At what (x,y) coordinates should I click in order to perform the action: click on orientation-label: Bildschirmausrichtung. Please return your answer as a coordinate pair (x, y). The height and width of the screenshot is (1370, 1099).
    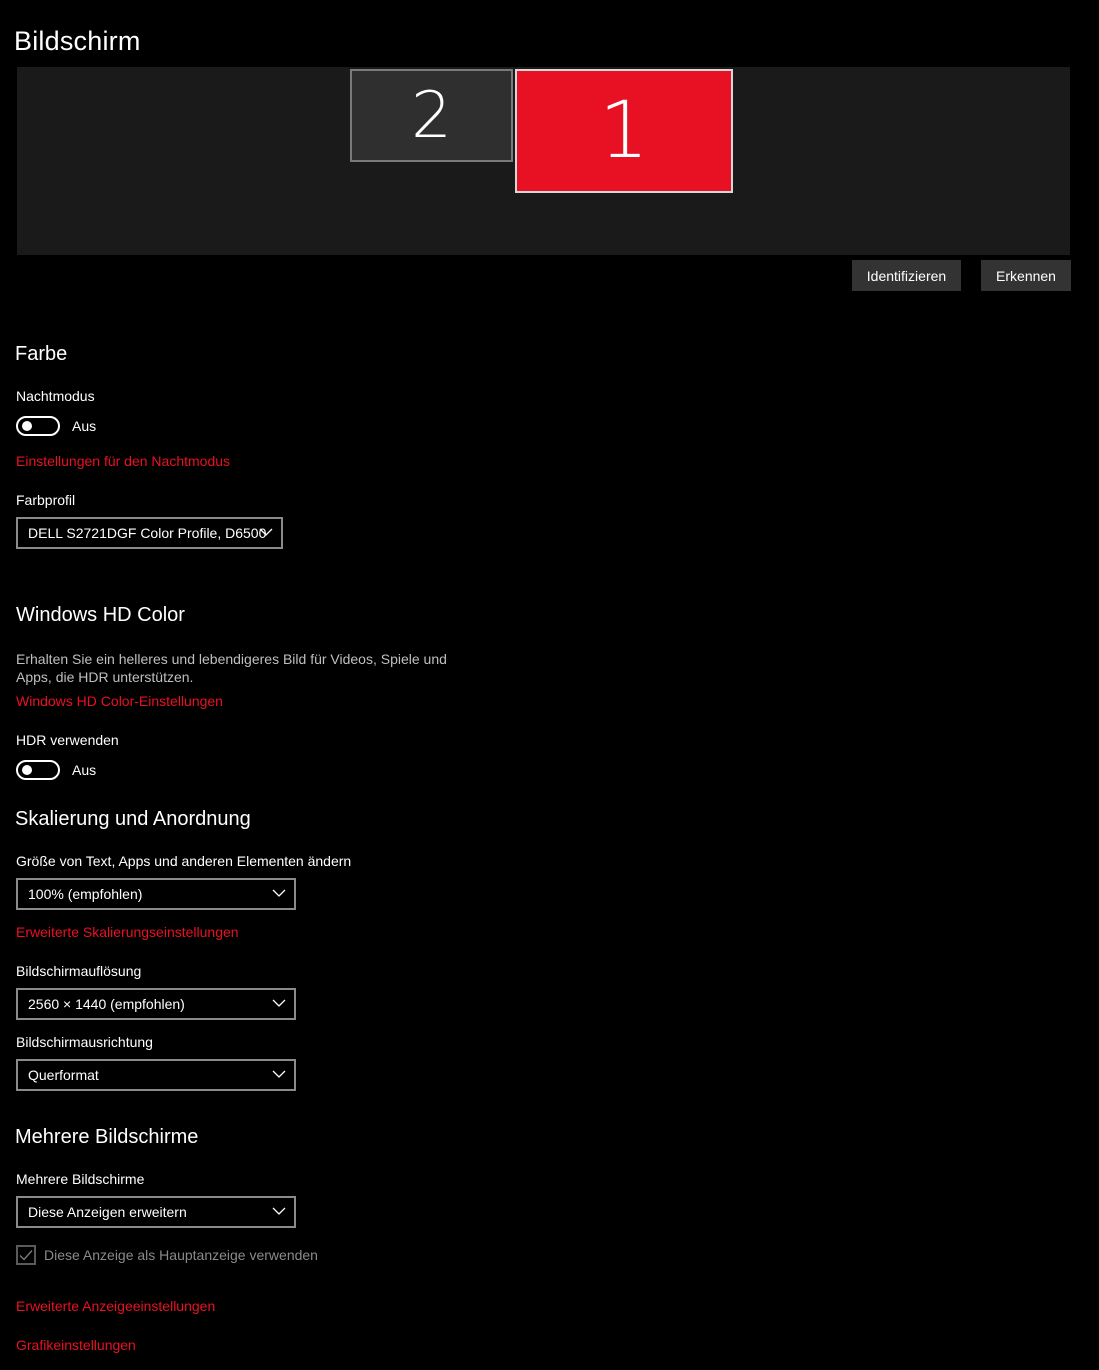
    Looking at the image, I should click on (84, 1042).